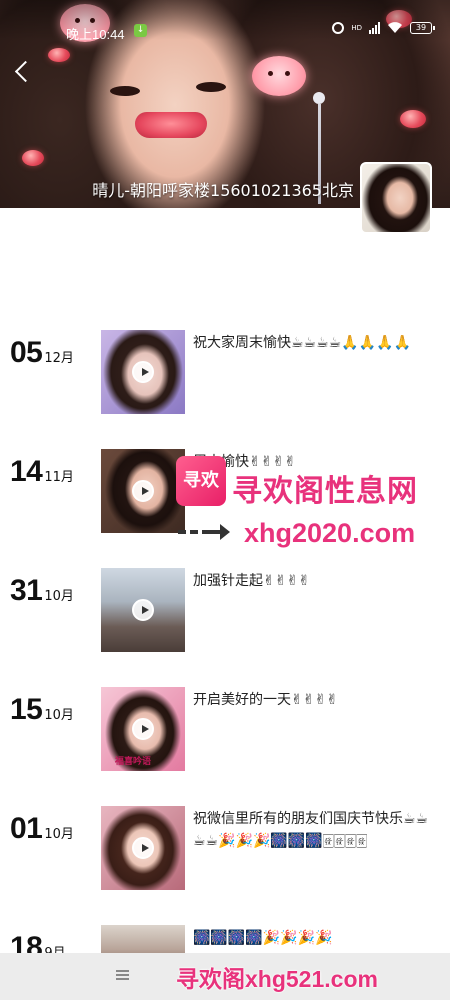 This screenshot has height=1003, width=450. I want to click on alarm-icon, so click(338, 28).